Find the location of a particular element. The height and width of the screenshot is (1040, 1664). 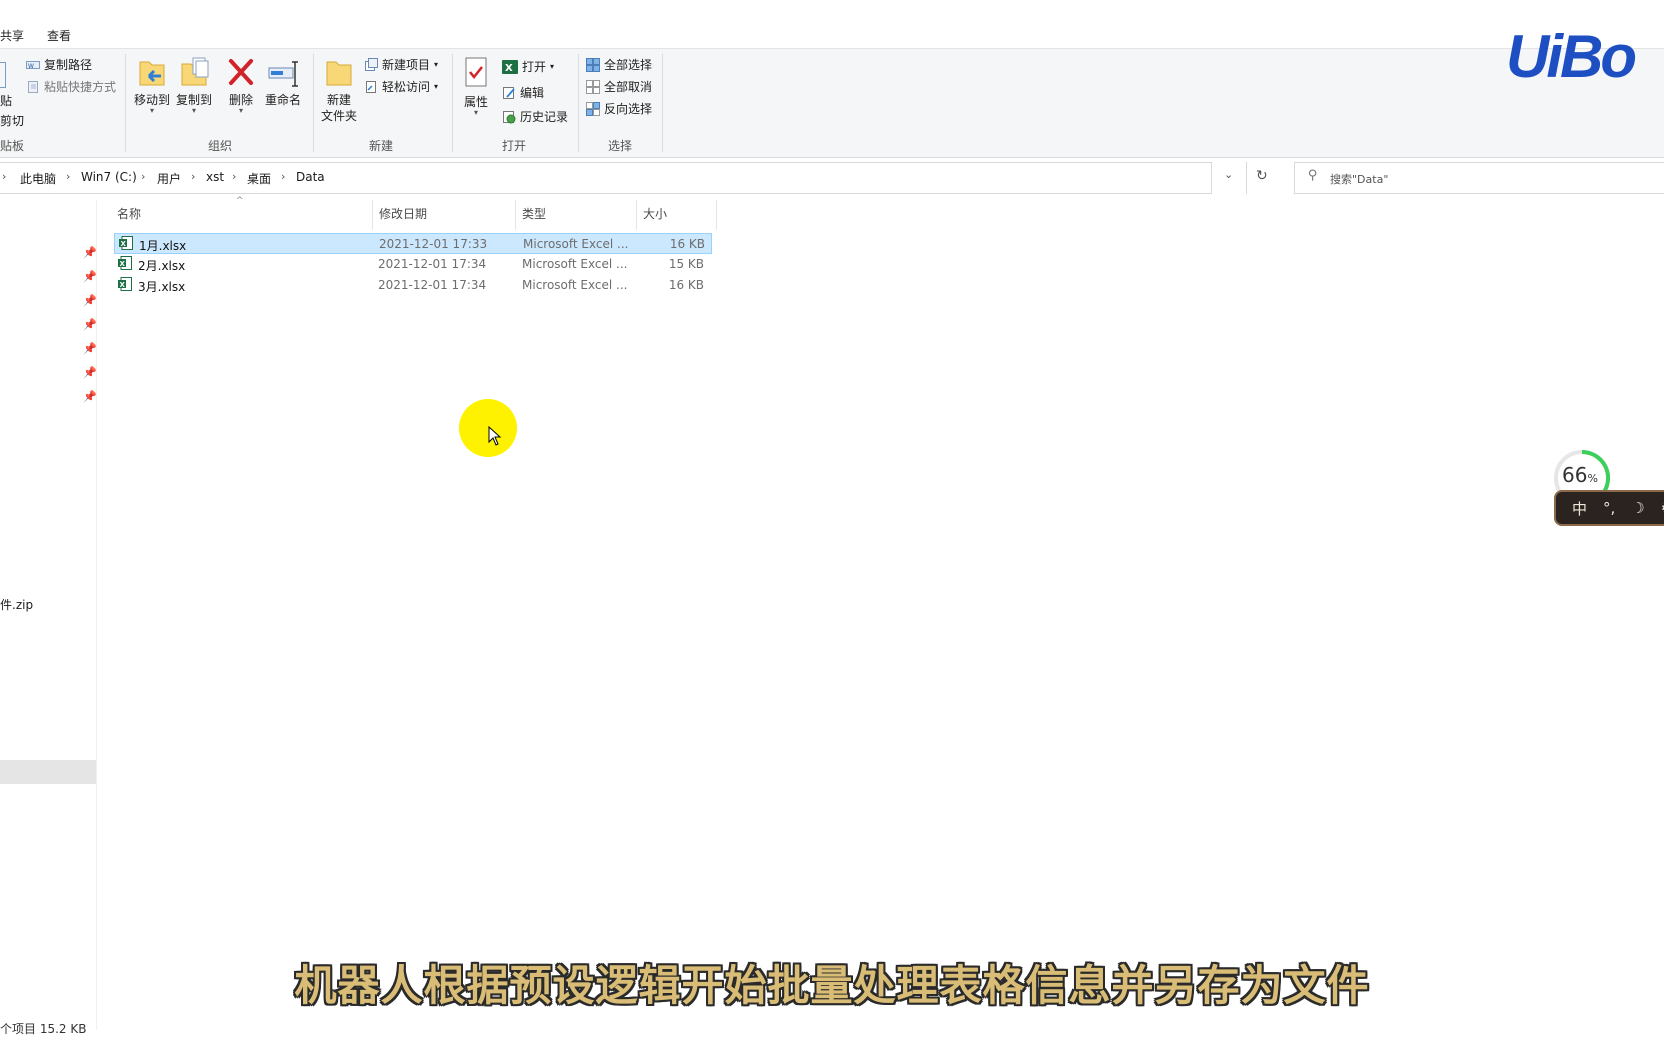

ime-toolbar: 中 °, ☽ ⚙ is located at coordinates (1609, 508).